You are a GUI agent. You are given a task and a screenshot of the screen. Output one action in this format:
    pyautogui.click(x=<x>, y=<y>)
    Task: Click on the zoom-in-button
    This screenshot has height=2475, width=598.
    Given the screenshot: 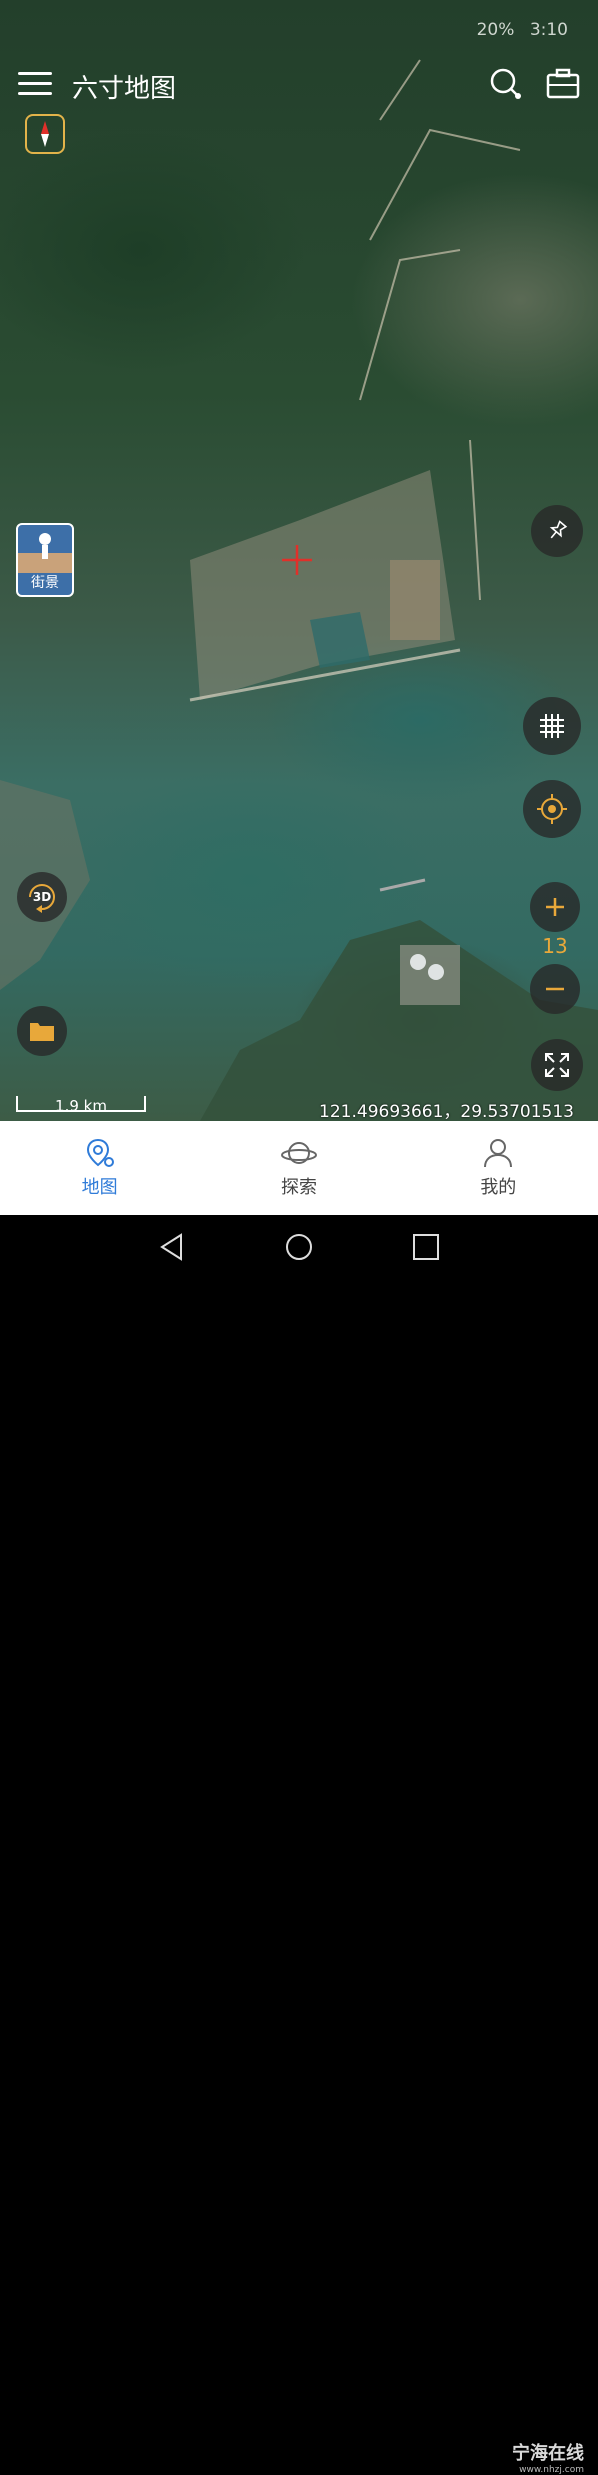 What is the action you would take?
    pyautogui.click(x=555, y=907)
    